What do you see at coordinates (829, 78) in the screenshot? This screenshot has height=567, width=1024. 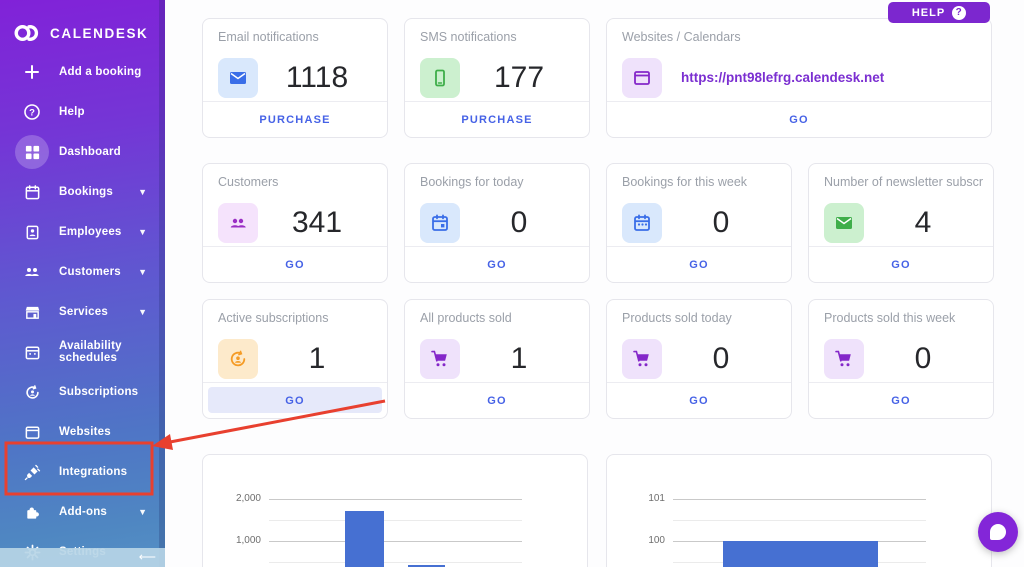 I see `calendar-url-link: https://pnt98lefrg.calendesk.net` at bounding box center [829, 78].